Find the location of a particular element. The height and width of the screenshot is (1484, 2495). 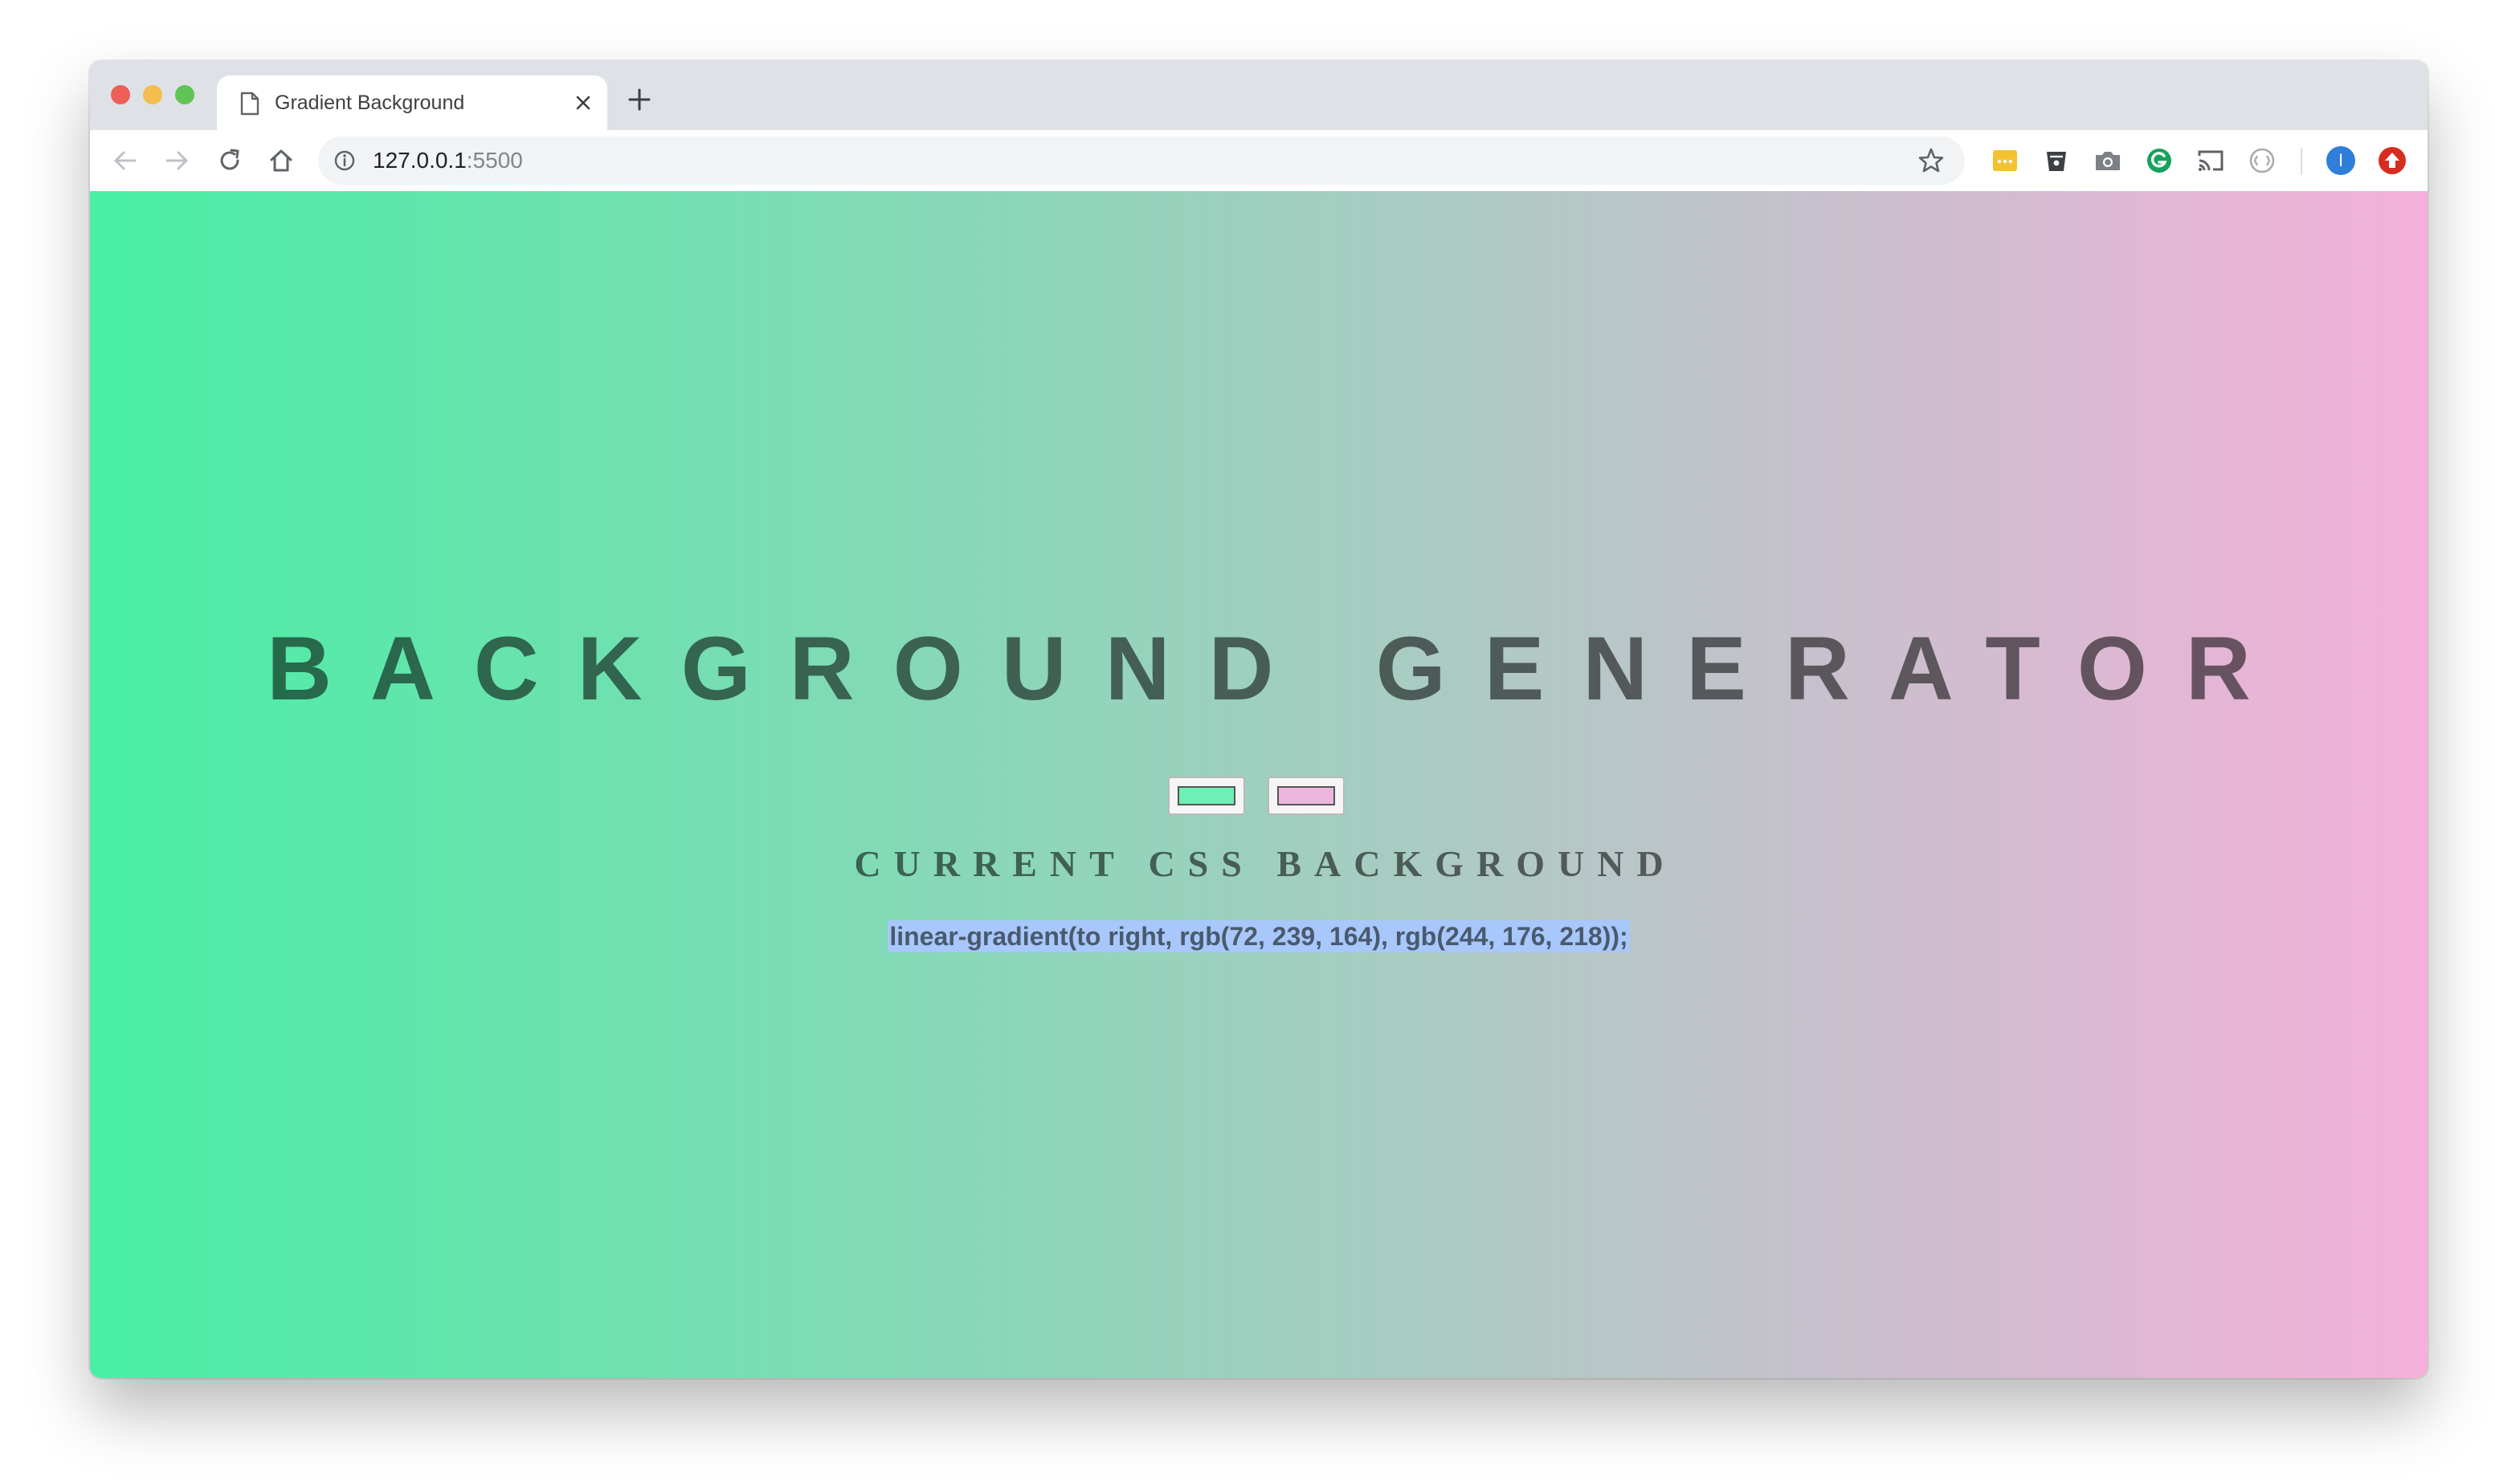

css-background-heading: CURRENT CSS BACKGROUND is located at coordinates (1265, 863).